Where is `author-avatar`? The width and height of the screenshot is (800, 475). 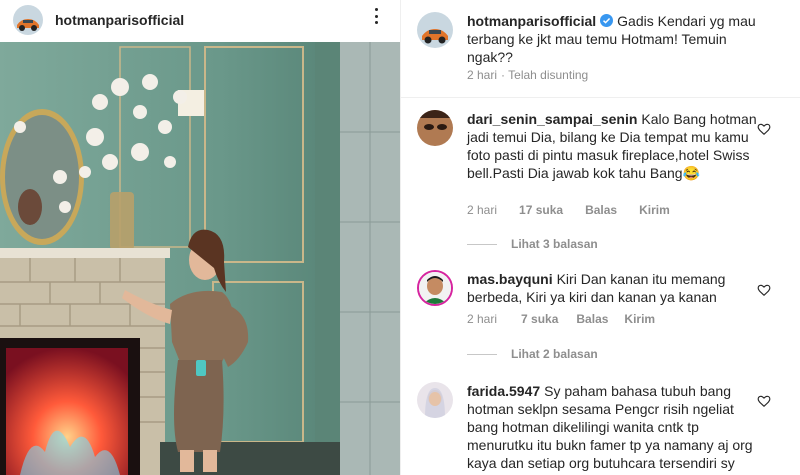 author-avatar is located at coordinates (28, 20).